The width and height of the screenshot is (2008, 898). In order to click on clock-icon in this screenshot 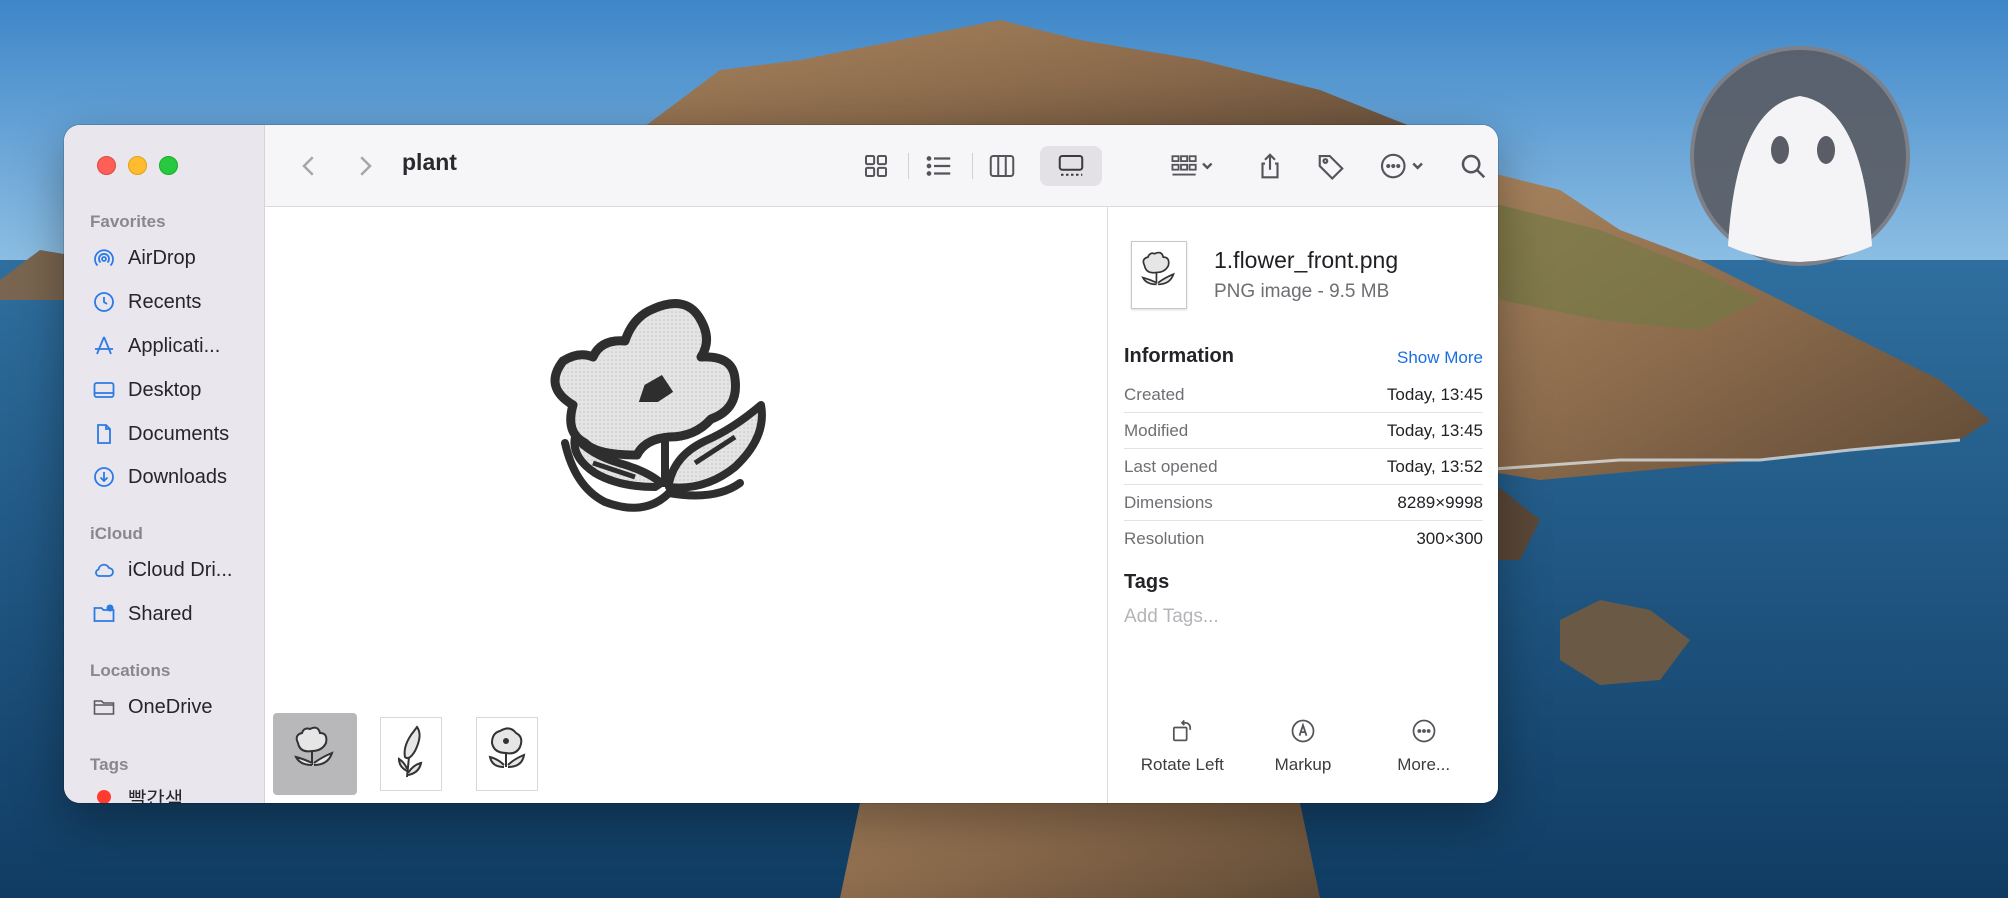, I will do `click(104, 302)`.